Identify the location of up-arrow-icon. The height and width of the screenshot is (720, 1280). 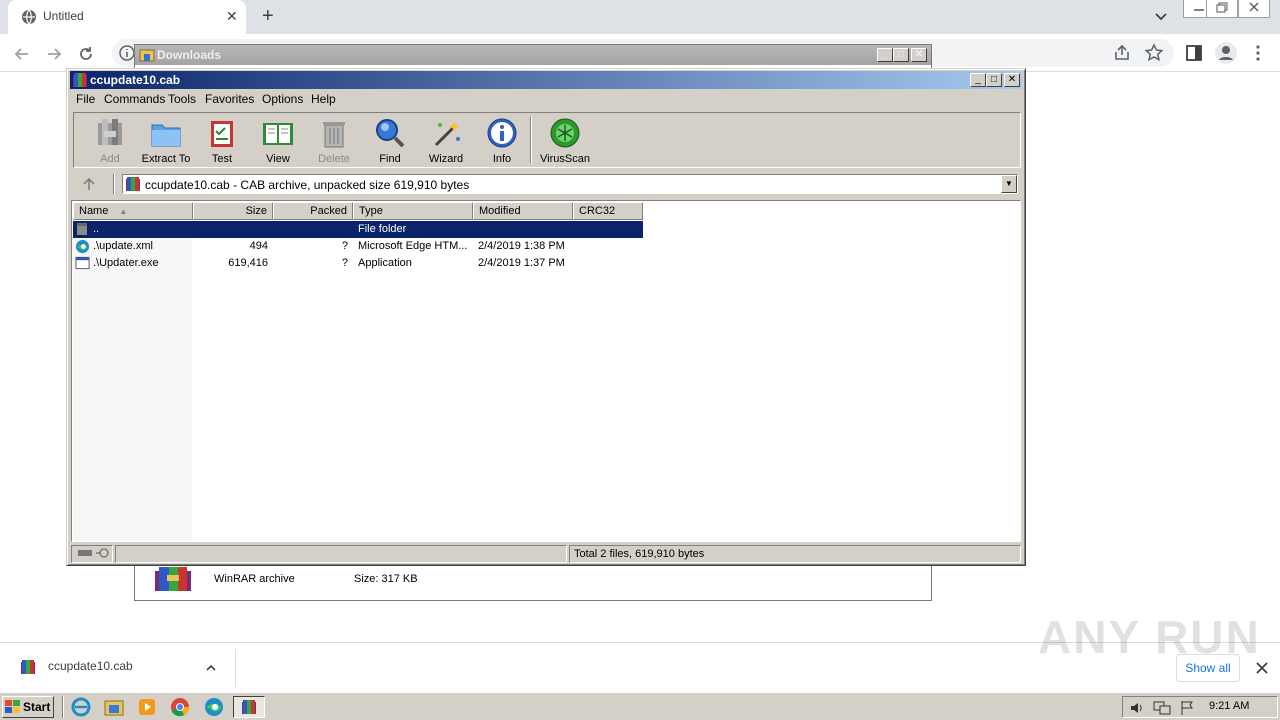
(89, 184).